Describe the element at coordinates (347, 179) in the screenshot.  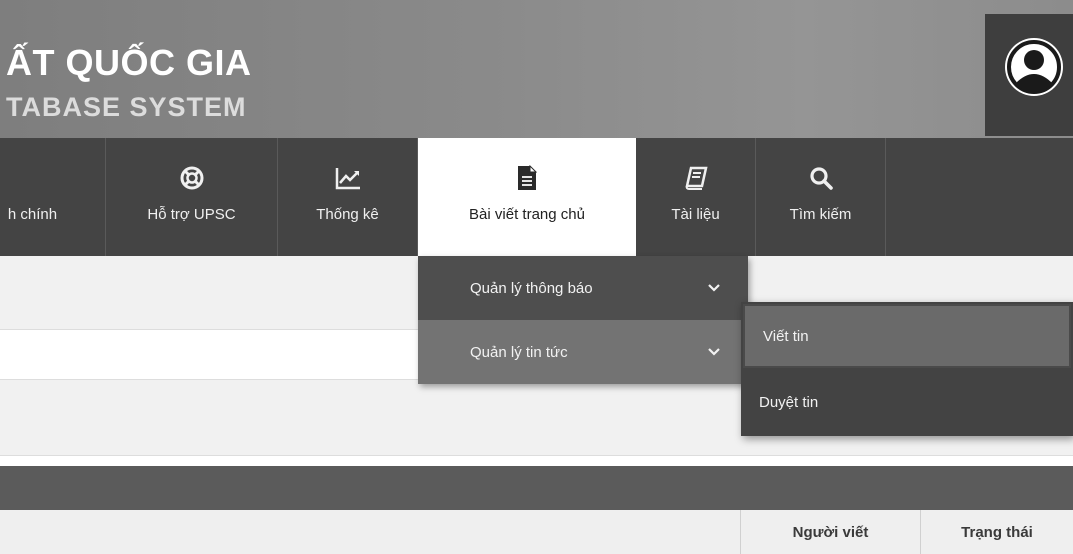
I see `line-chart-icon` at that location.